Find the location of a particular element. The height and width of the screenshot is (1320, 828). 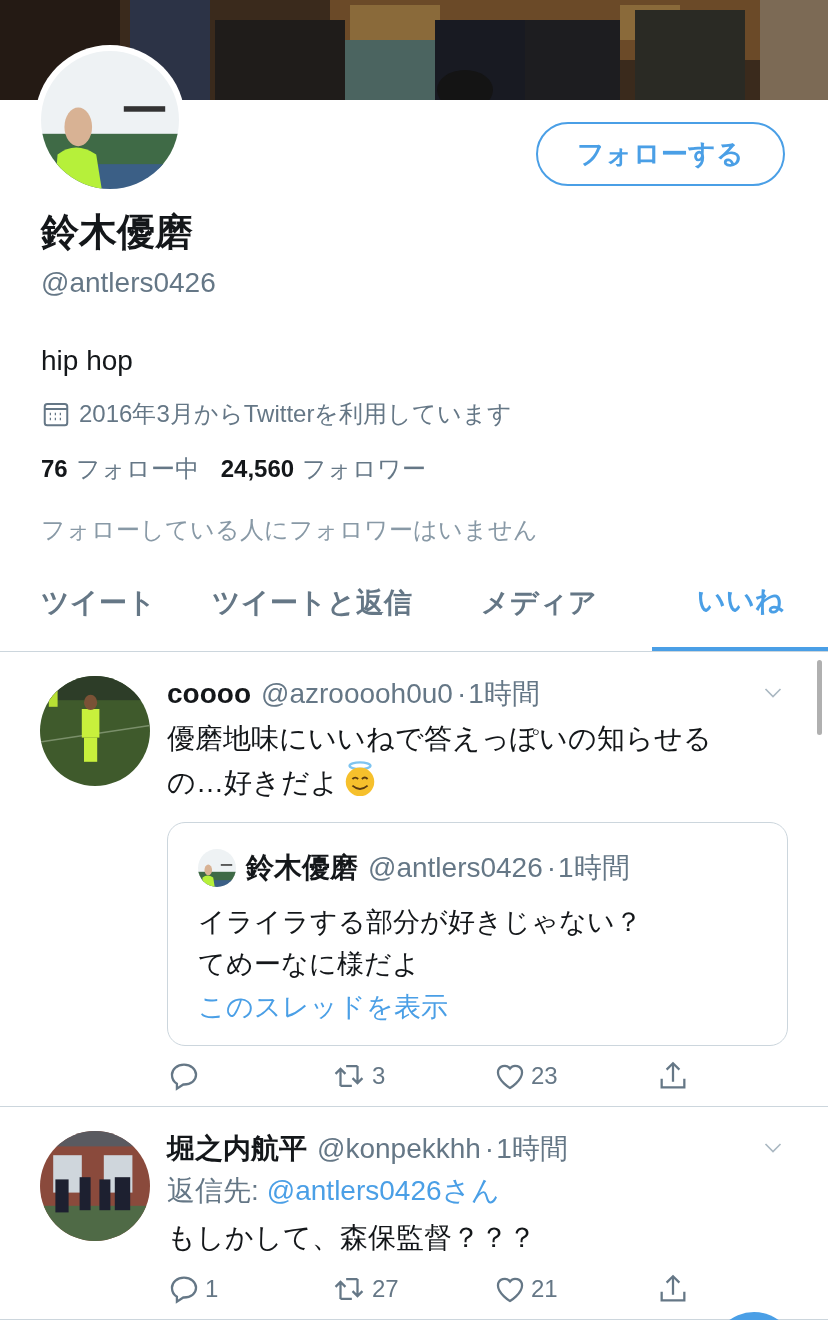

quote-time: 1時間 is located at coordinates (594, 868).